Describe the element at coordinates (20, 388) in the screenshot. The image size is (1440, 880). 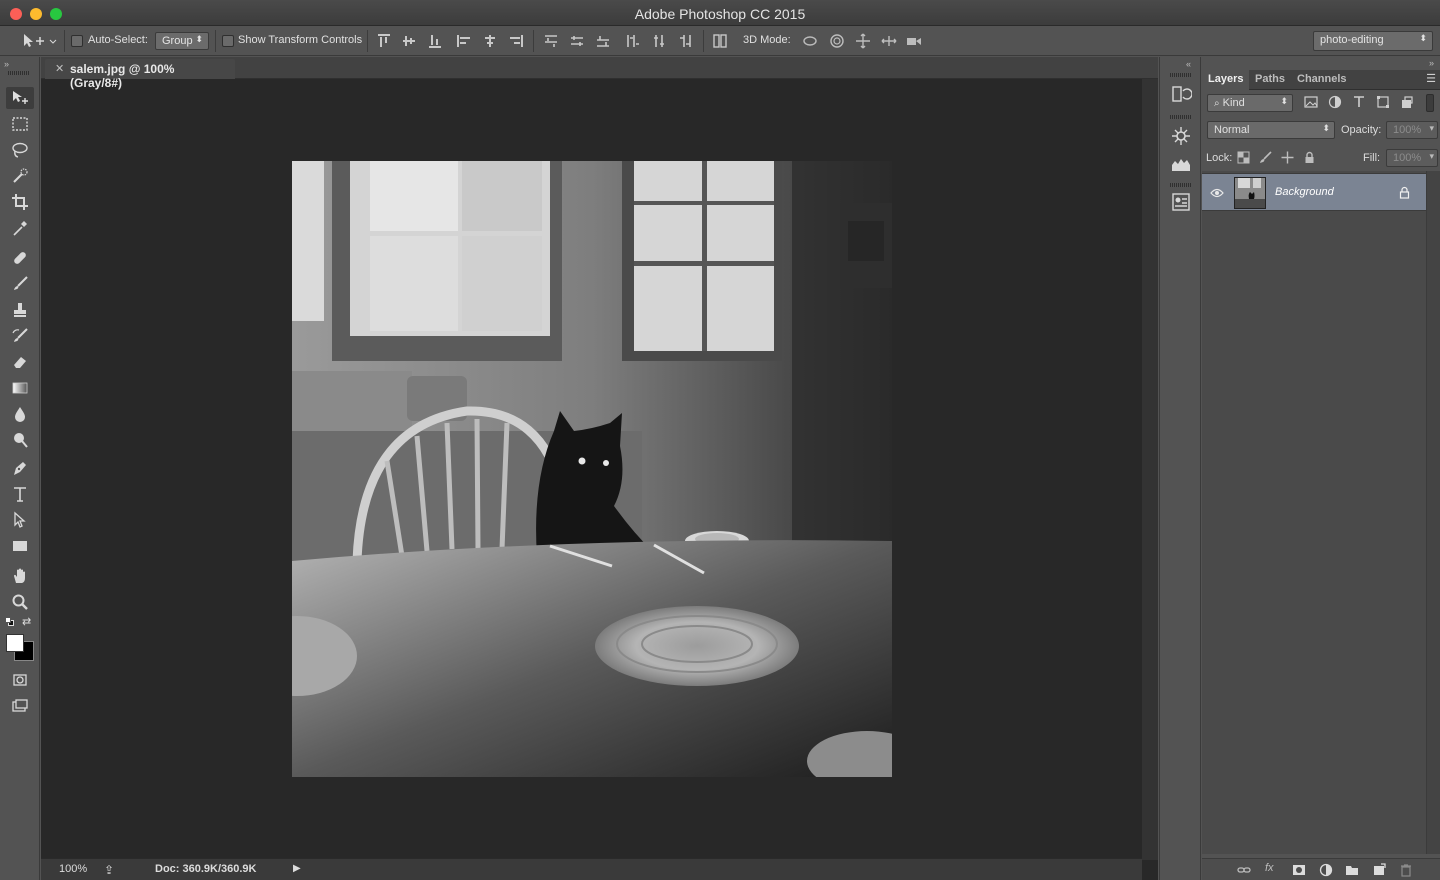
I see `gradient-tool` at that location.